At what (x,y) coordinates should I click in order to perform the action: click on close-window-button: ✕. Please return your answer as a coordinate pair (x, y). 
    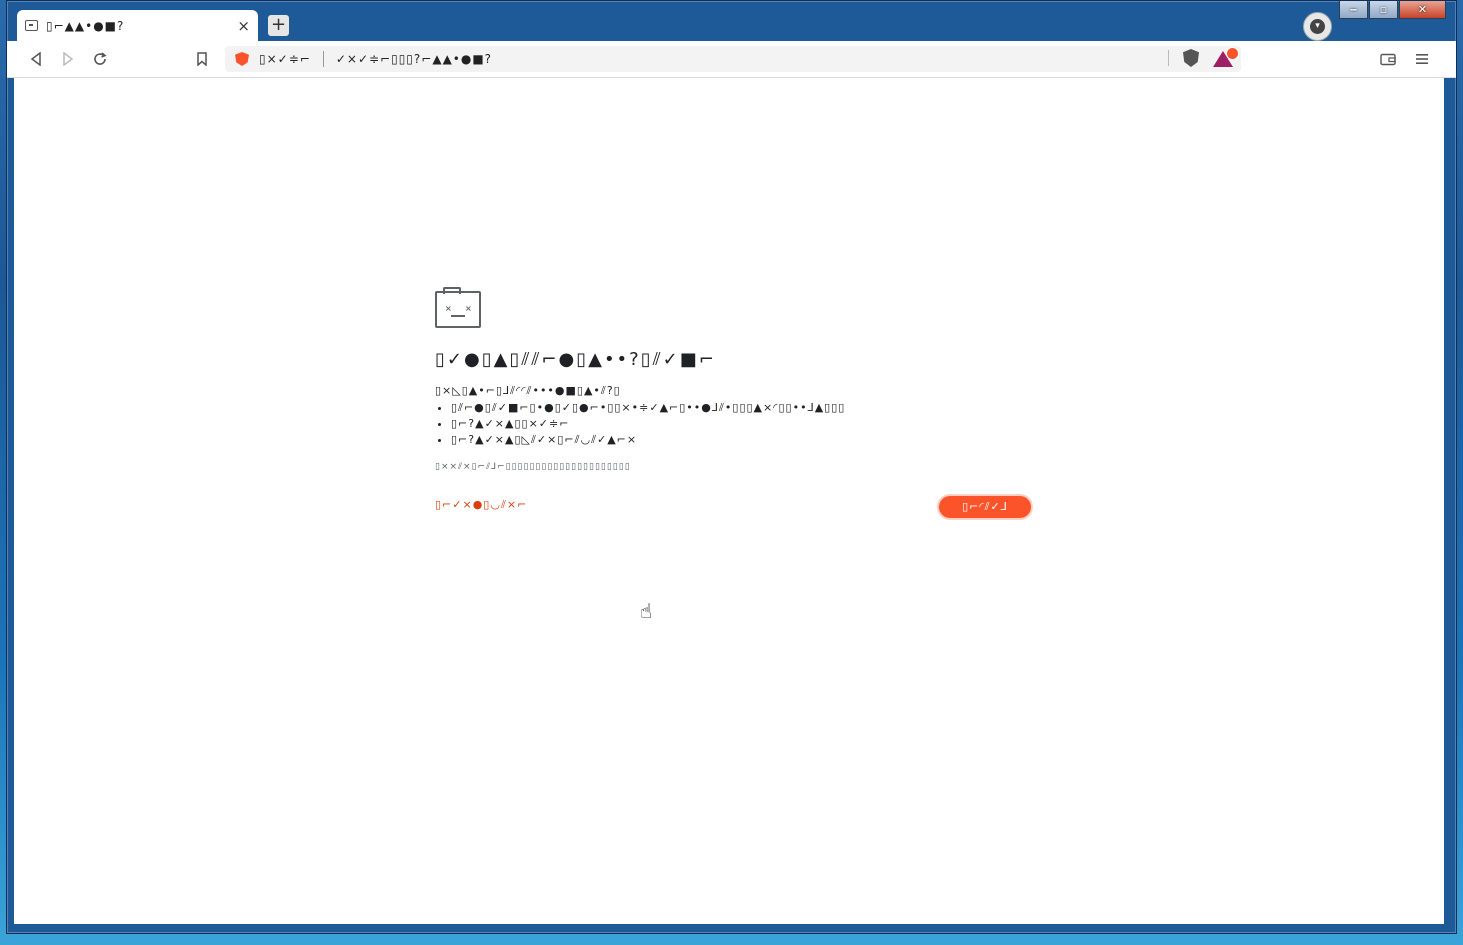
    Looking at the image, I should click on (1422, 10).